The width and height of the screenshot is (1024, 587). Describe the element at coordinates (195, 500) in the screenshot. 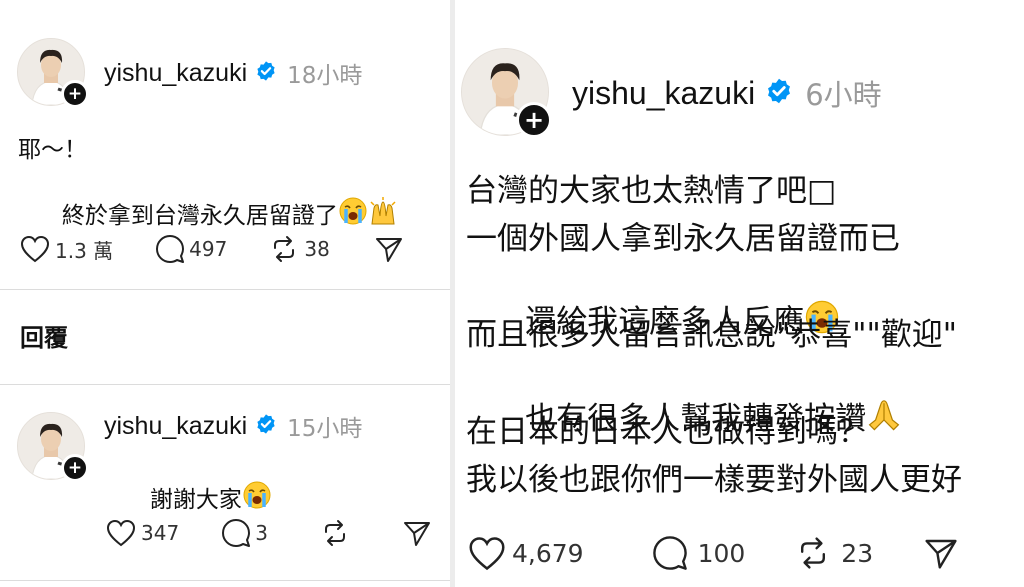

I see `post-text: 謝謝大家` at that location.